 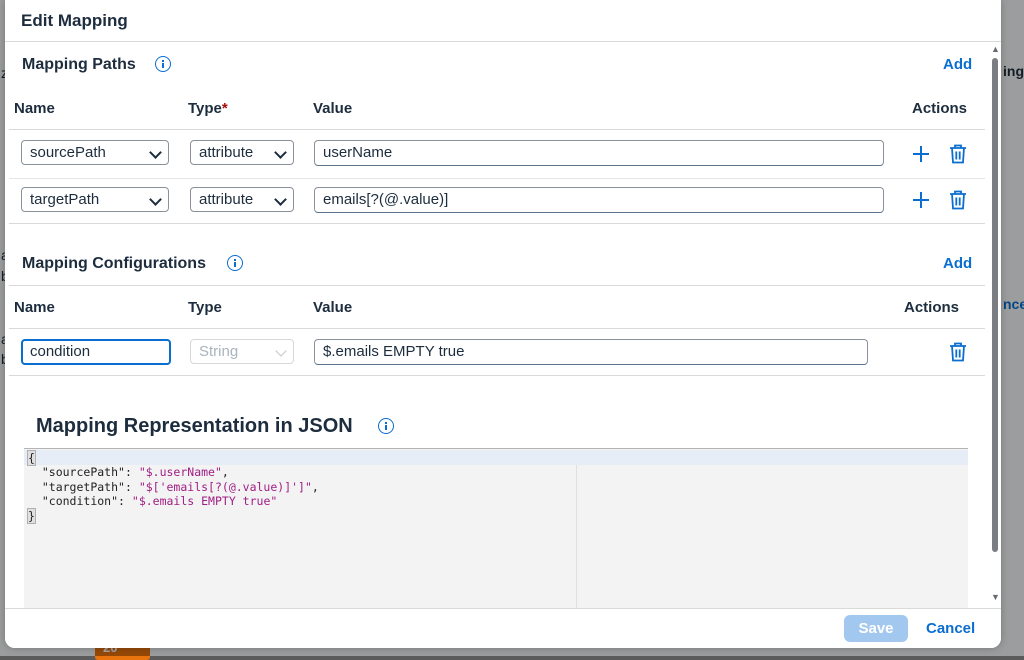 I want to click on json-key: "targetPath", so click(x=83, y=486).